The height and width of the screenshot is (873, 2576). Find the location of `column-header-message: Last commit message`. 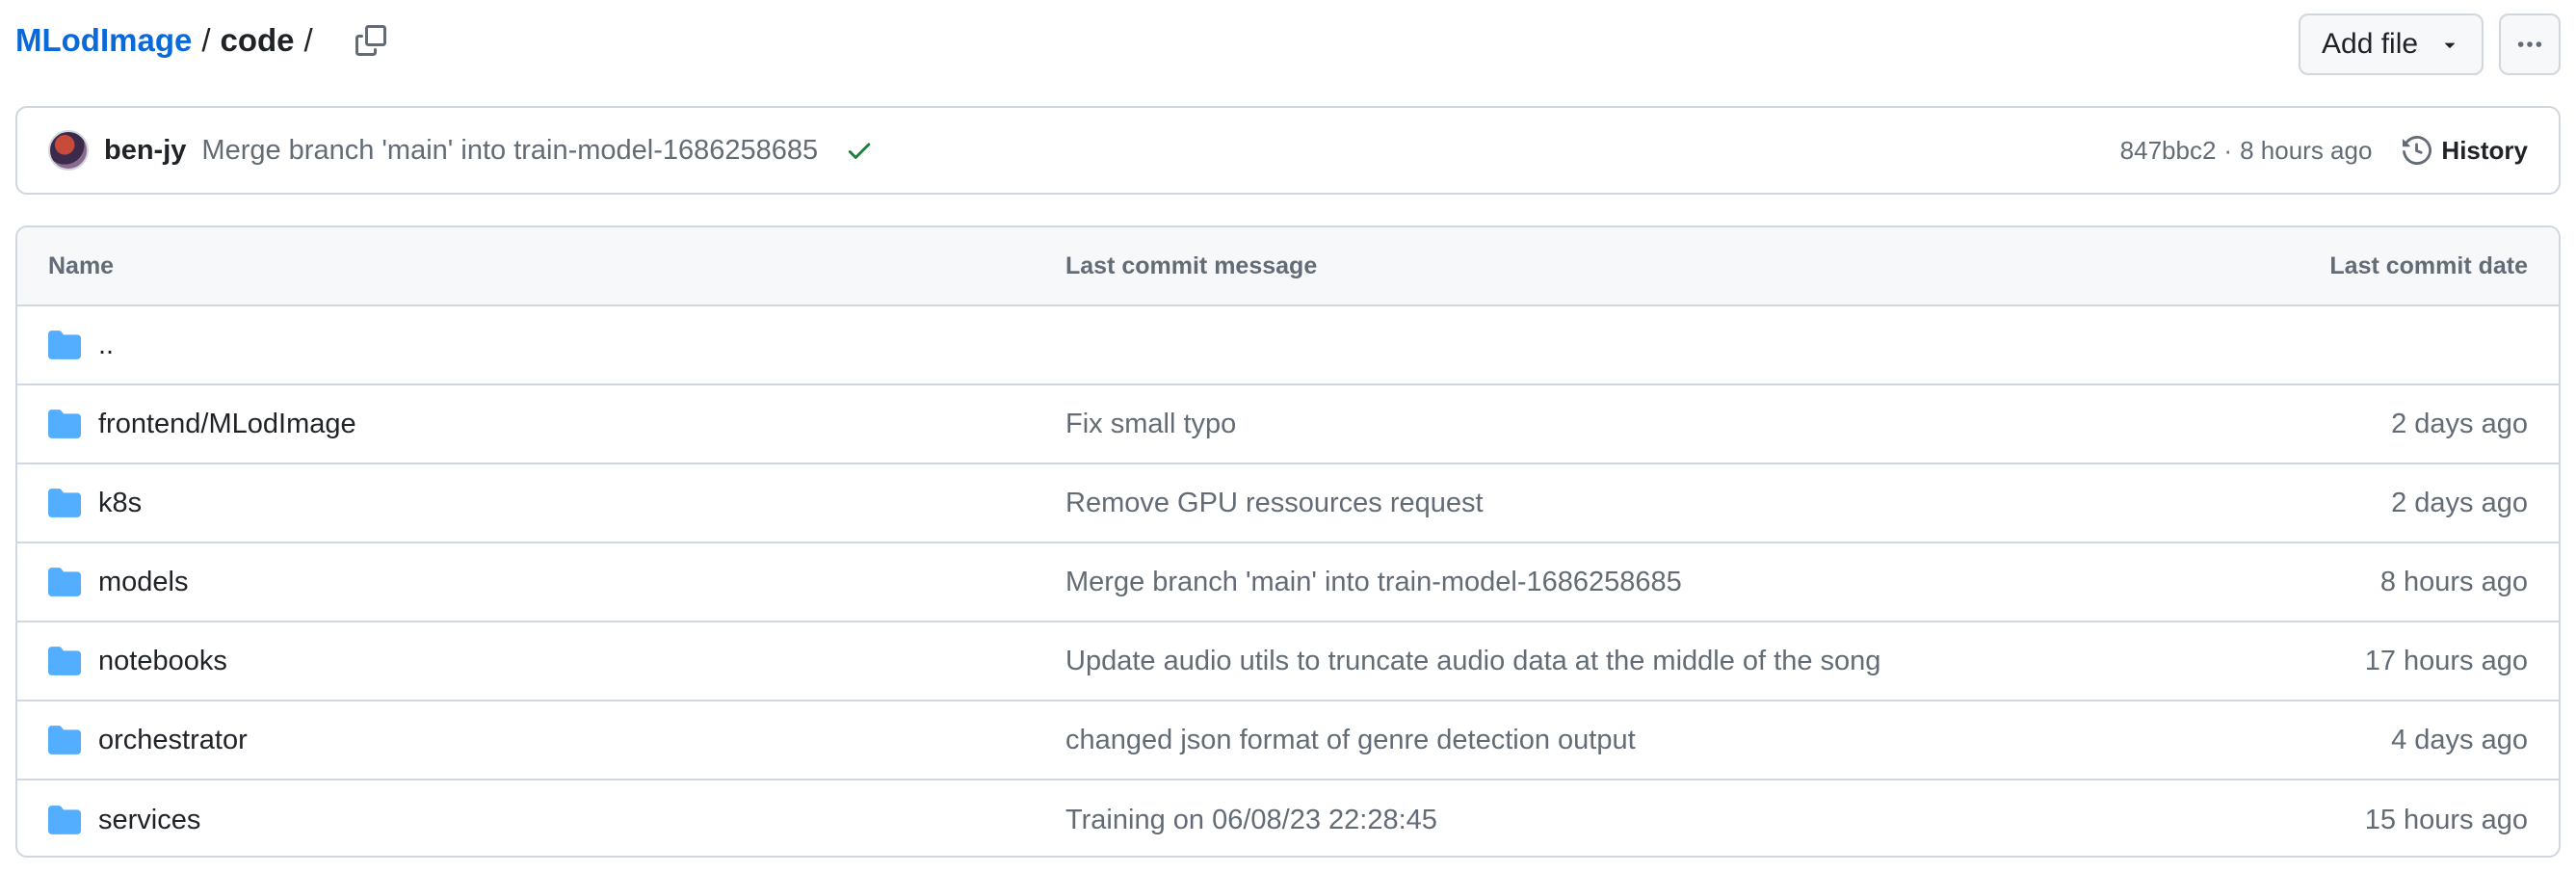

column-header-message: Last commit message is located at coordinates (1192, 265).